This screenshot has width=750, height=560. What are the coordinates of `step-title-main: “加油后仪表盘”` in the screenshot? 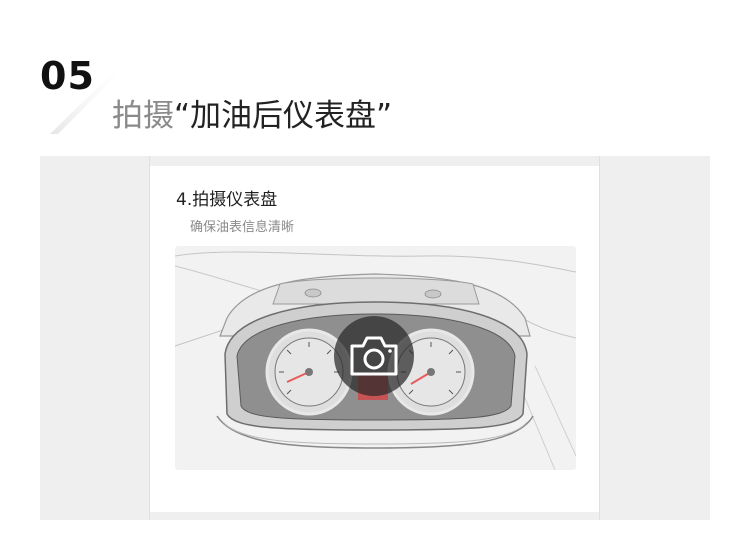 It's located at (283, 116).